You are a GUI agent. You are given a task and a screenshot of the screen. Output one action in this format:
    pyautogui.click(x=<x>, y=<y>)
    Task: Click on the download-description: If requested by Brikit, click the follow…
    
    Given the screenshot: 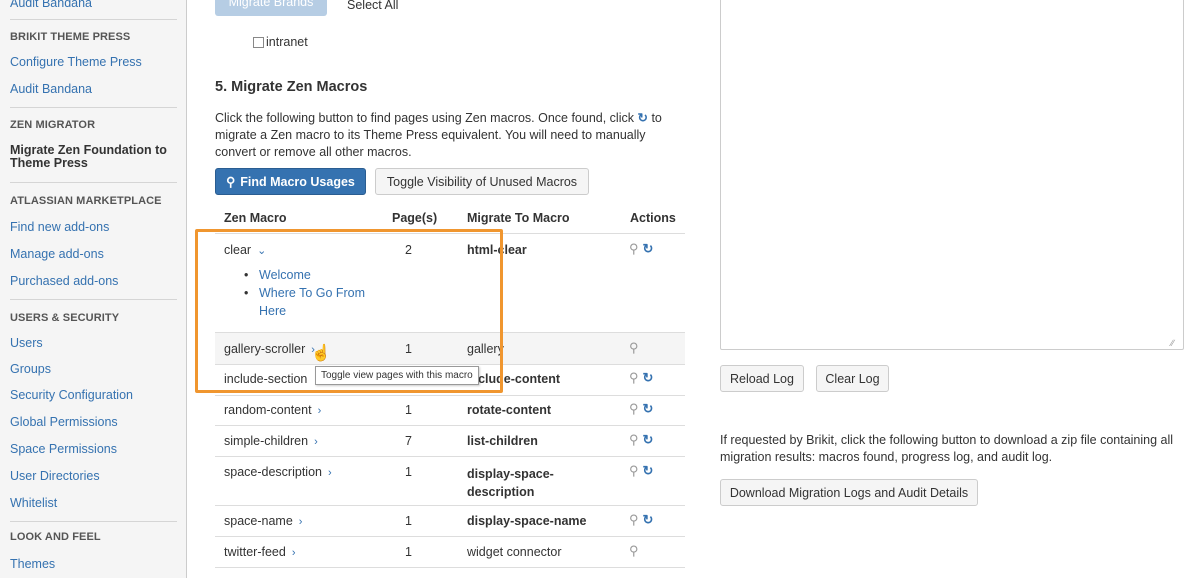 What is the action you would take?
    pyautogui.click(x=947, y=448)
    